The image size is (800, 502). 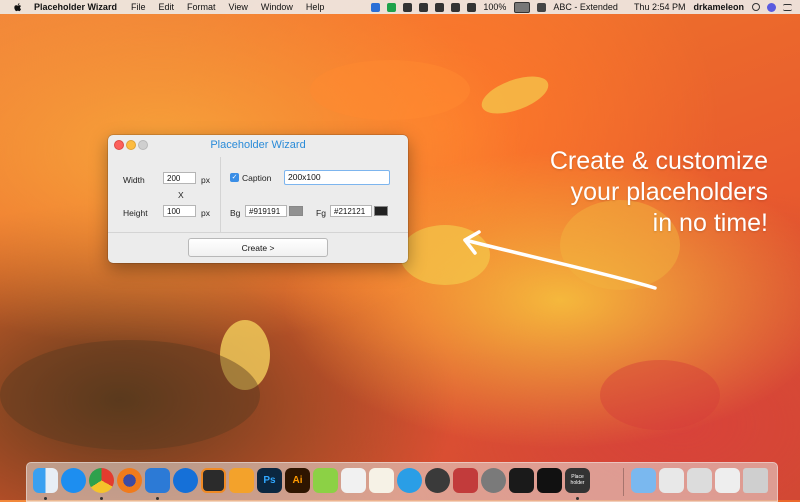 I want to click on create-button: Create >, so click(x=258, y=247).